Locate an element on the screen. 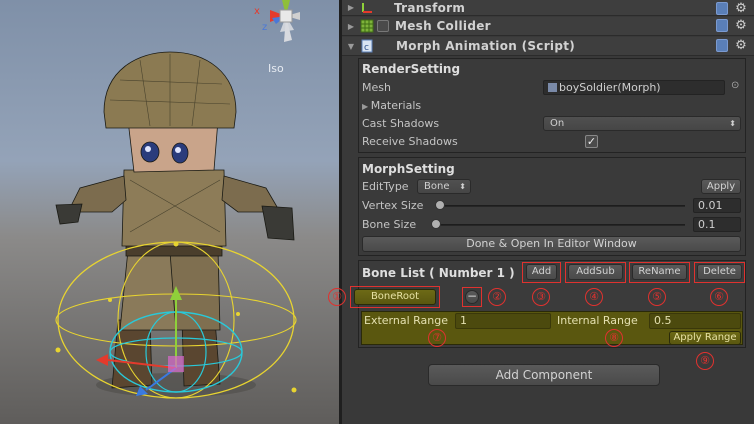  edit-type-label: EditType is located at coordinates (385, 186).